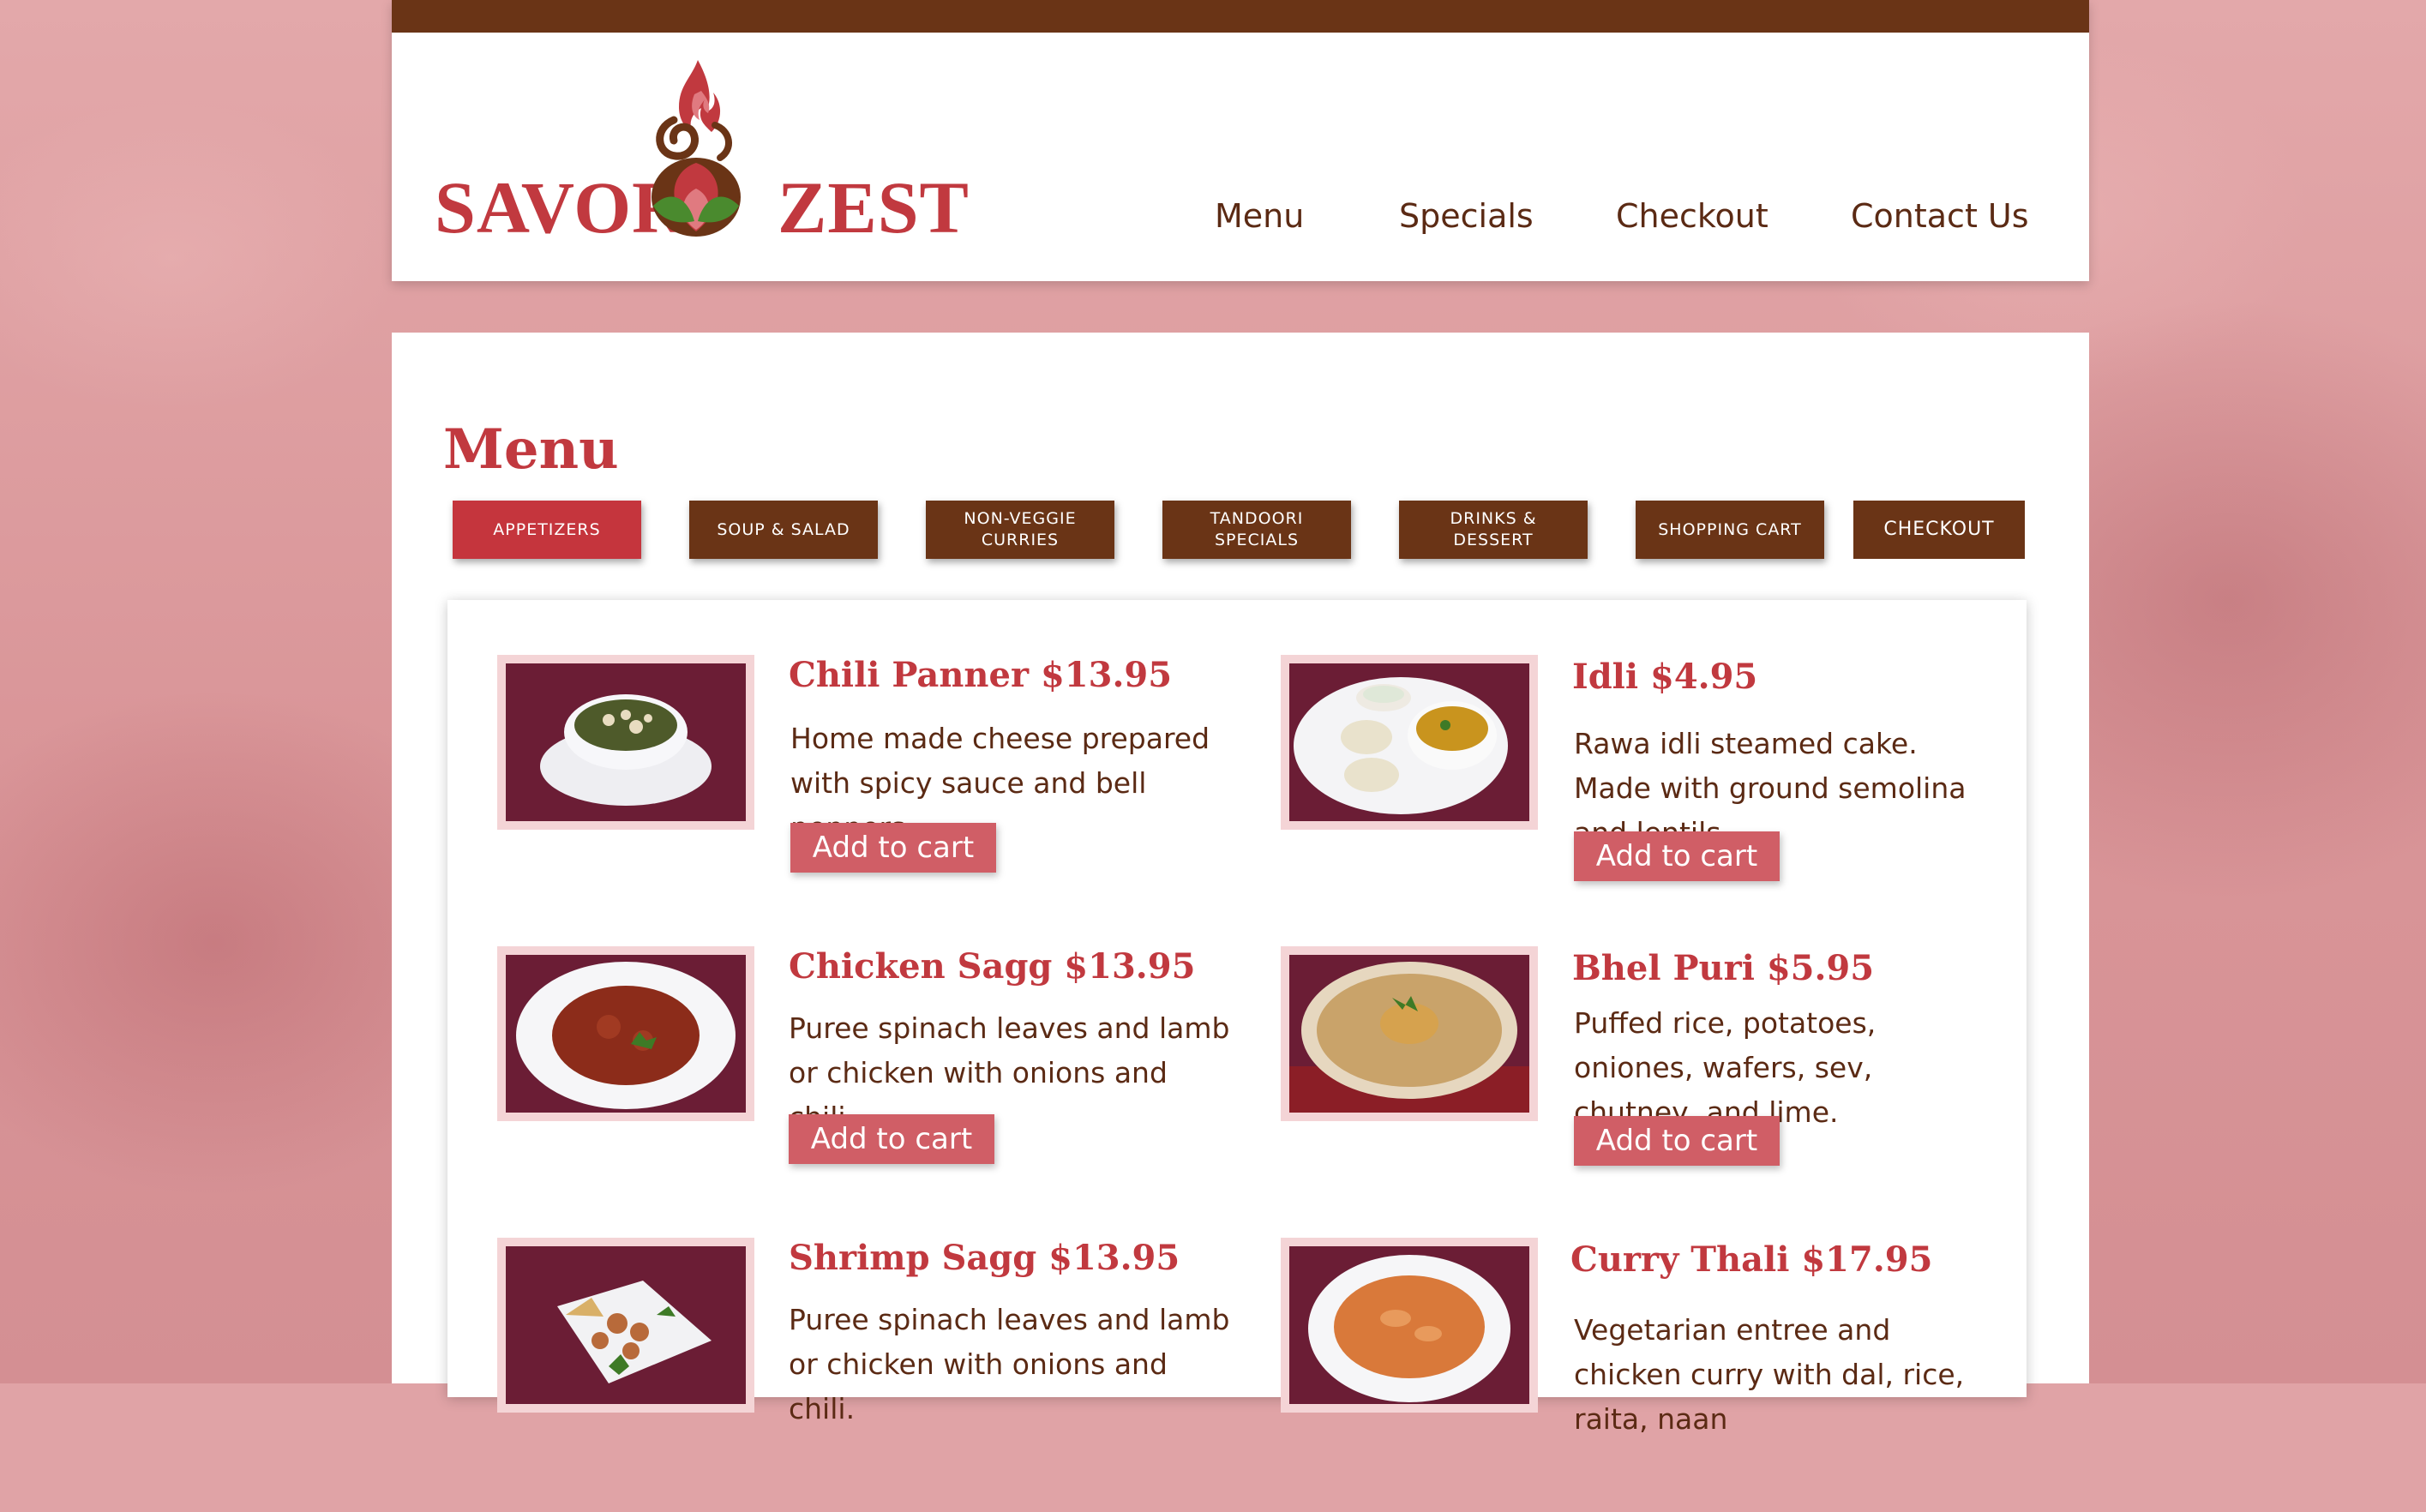  I want to click on checkout-button: CHECKOUT, so click(1939, 530).